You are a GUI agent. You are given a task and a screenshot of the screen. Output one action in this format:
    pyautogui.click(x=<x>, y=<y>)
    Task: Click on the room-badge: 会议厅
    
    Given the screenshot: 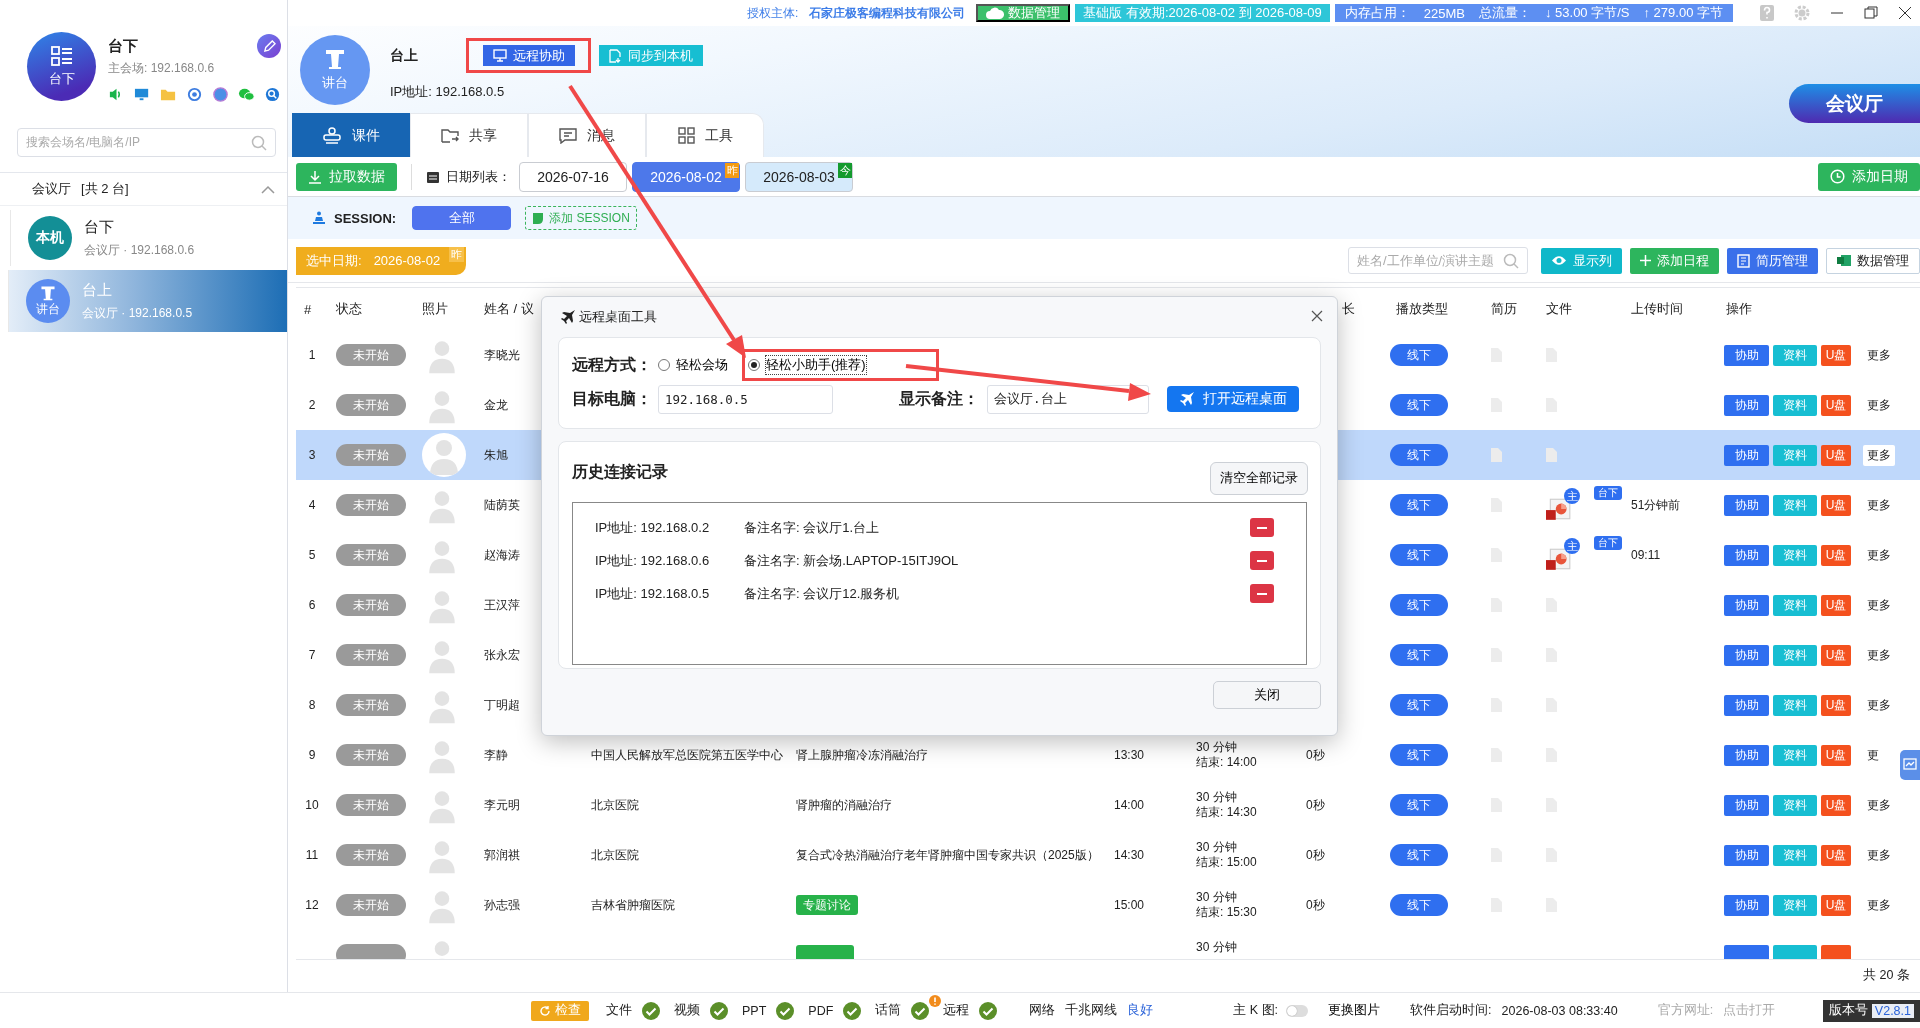 What is the action you would take?
    pyautogui.click(x=1854, y=103)
    